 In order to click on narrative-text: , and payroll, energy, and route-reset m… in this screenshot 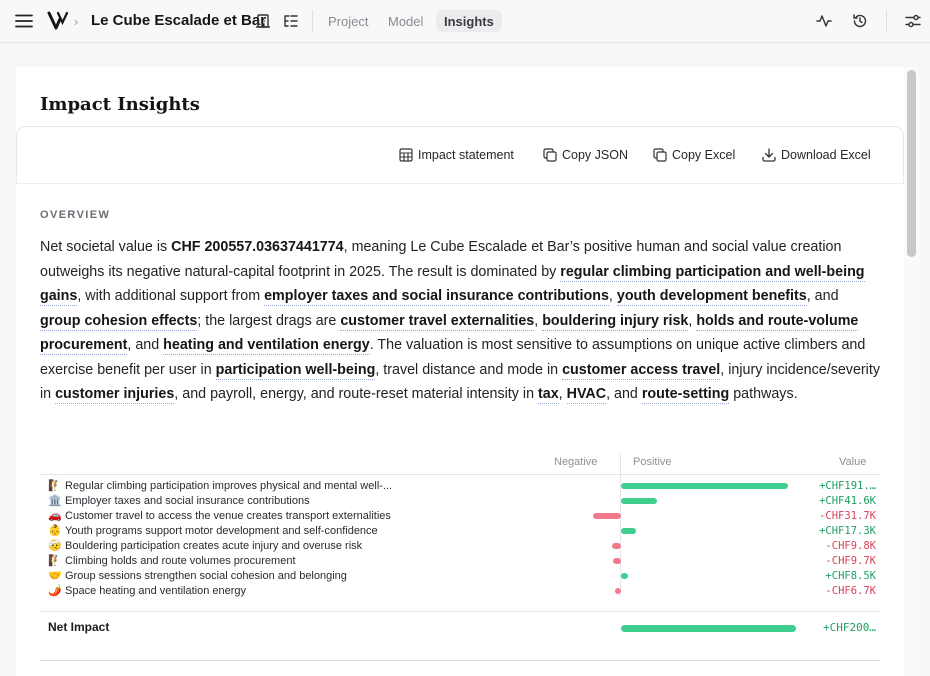, I will do `click(356, 394)`.